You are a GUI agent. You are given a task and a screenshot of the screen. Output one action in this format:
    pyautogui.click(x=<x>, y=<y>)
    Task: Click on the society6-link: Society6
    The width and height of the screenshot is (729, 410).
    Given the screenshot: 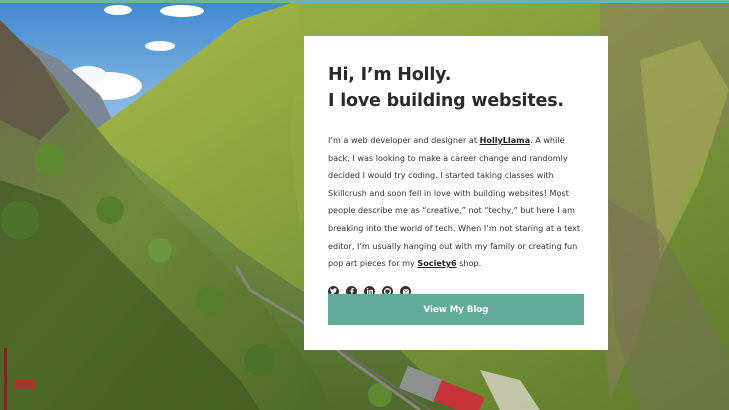 What is the action you would take?
    pyautogui.click(x=436, y=263)
    